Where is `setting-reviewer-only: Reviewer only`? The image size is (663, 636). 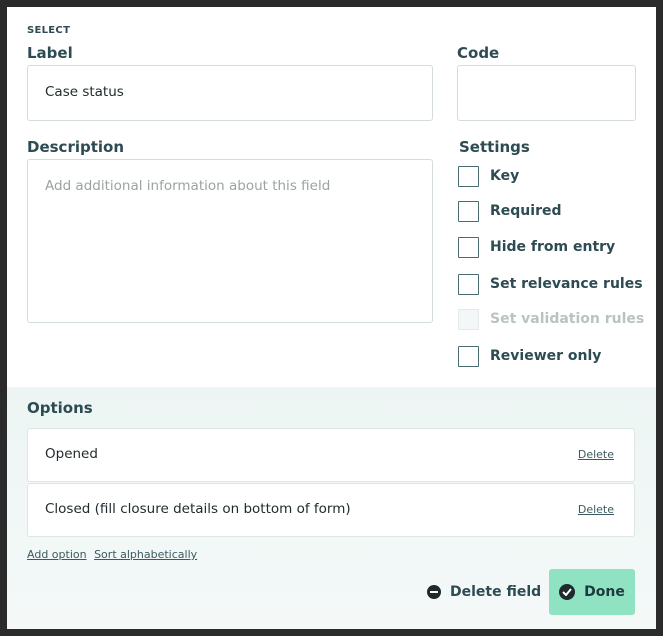 setting-reviewer-only: Reviewer only is located at coordinates (529, 356).